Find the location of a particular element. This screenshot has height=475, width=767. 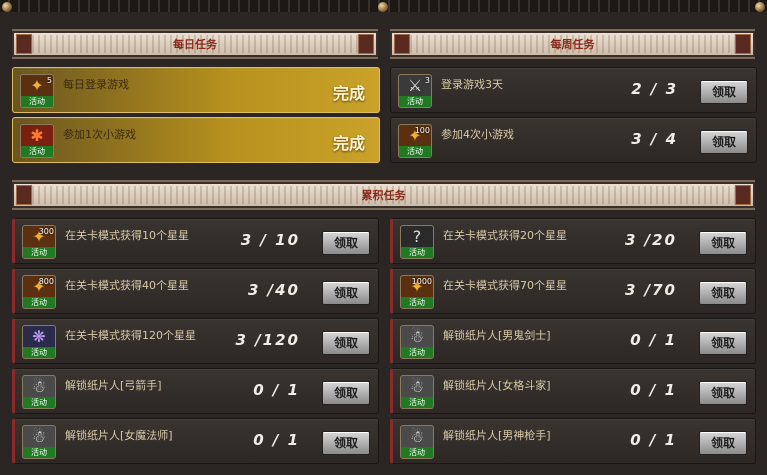

cumulative-task-row: ❋ 活动 在关卡模式获得120个星星 3 /120 领取 is located at coordinates (195, 341).